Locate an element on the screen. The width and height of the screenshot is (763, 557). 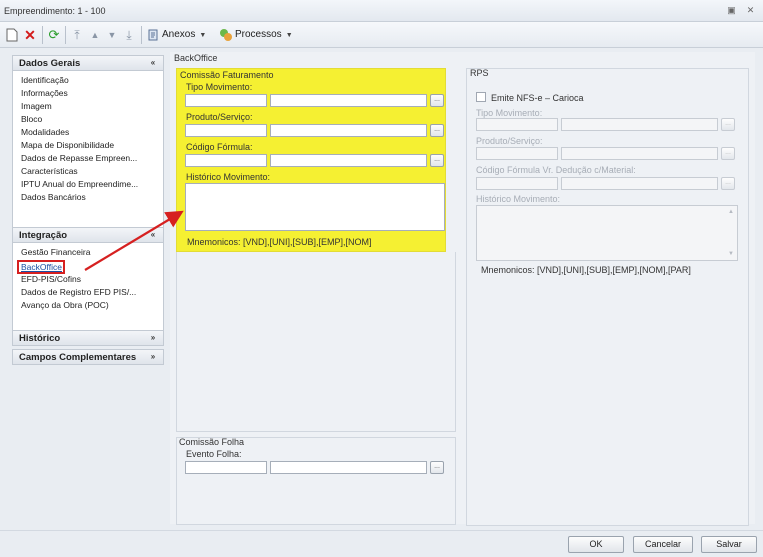
sidebar-item-efd-pis-cofins: EFD-PIS/Cofins is located at coordinates (88, 280).